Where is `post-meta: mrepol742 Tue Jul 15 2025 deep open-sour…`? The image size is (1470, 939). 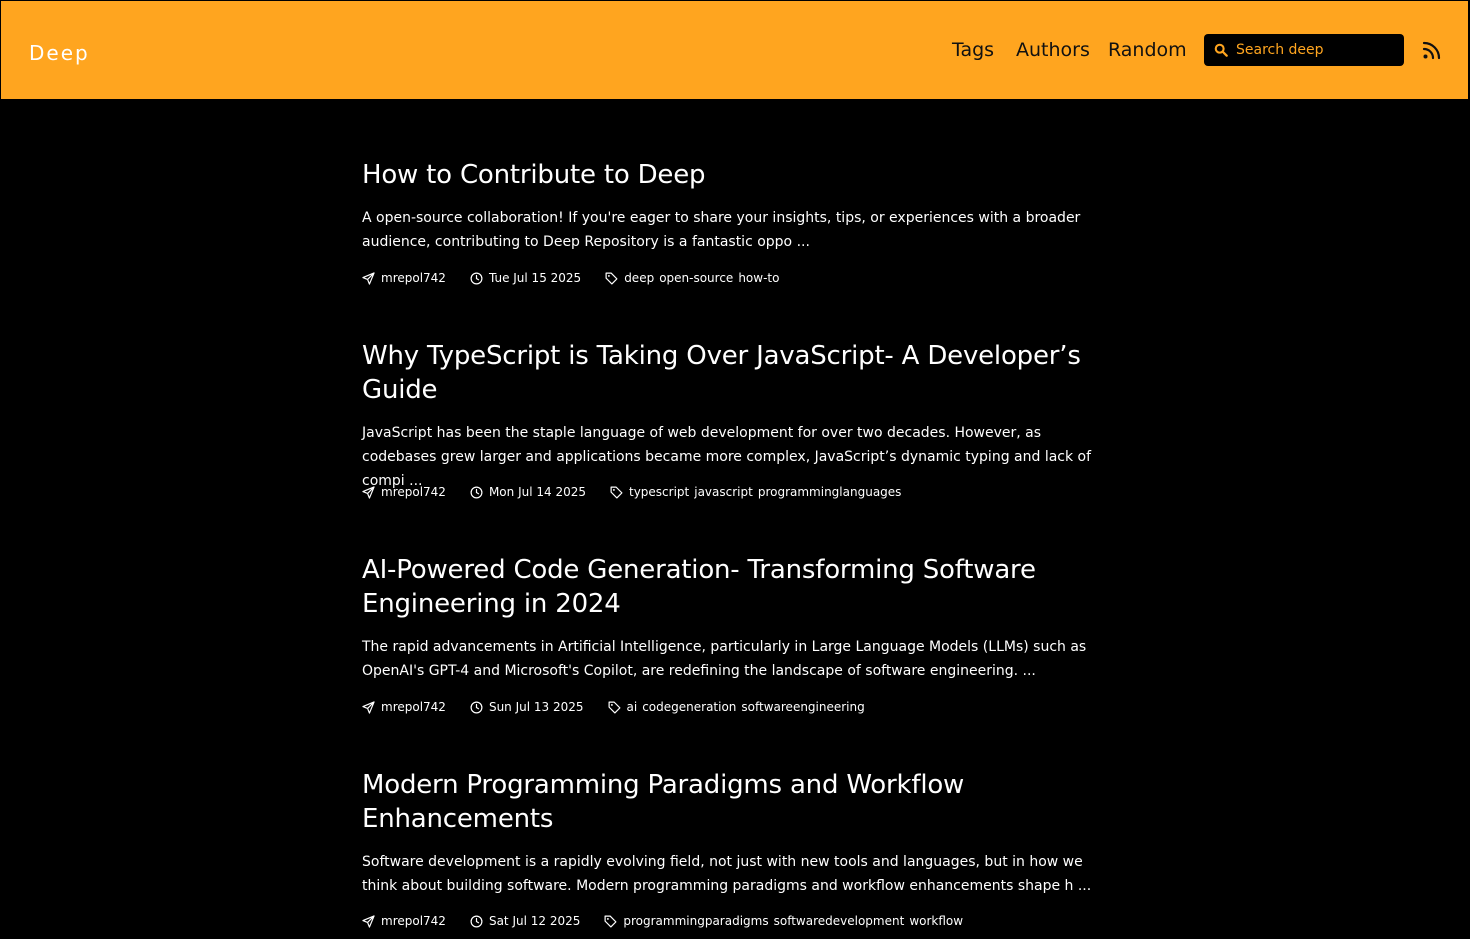
post-meta: mrepol742 Tue Jul 15 2025 deep open-sour… is located at coordinates (585, 278).